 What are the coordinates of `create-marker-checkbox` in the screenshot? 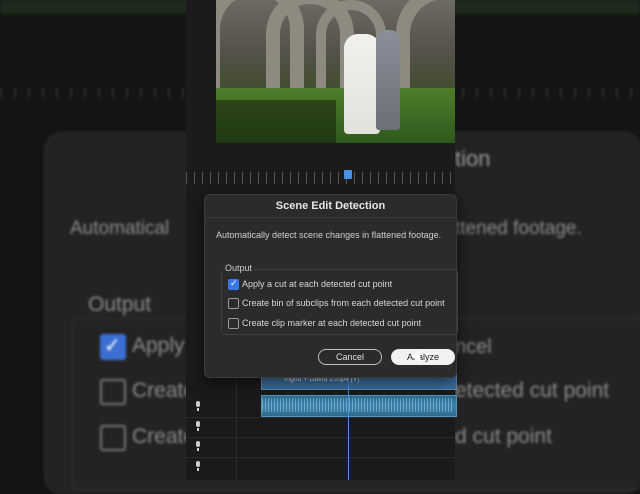 It's located at (233, 323).